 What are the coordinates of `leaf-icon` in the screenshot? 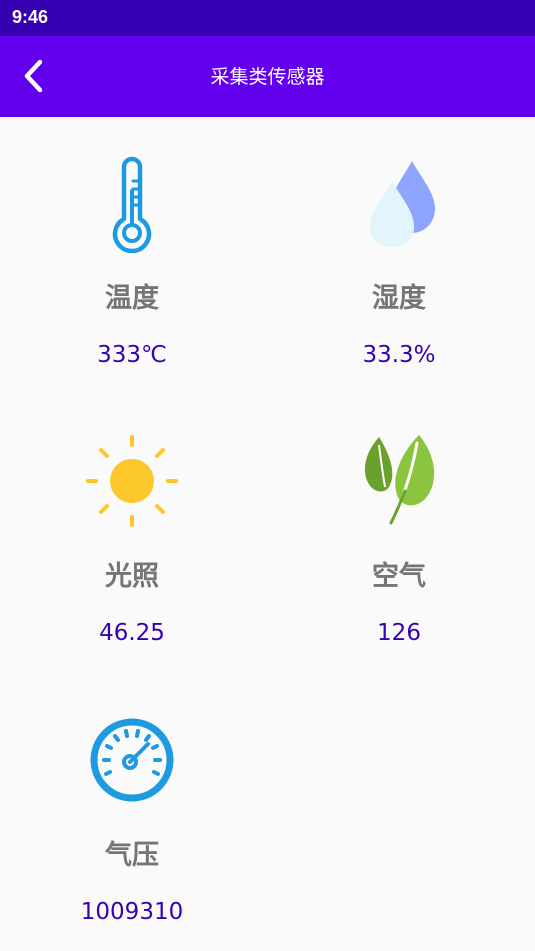 It's located at (399, 480).